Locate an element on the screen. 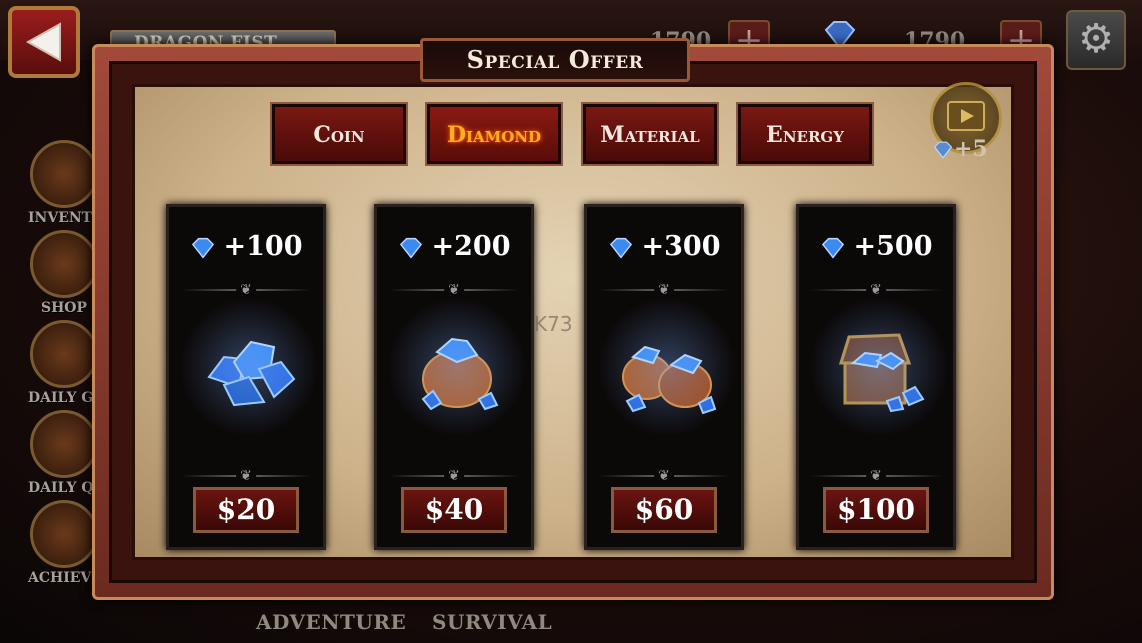  inventory-icon is located at coordinates (64, 174).